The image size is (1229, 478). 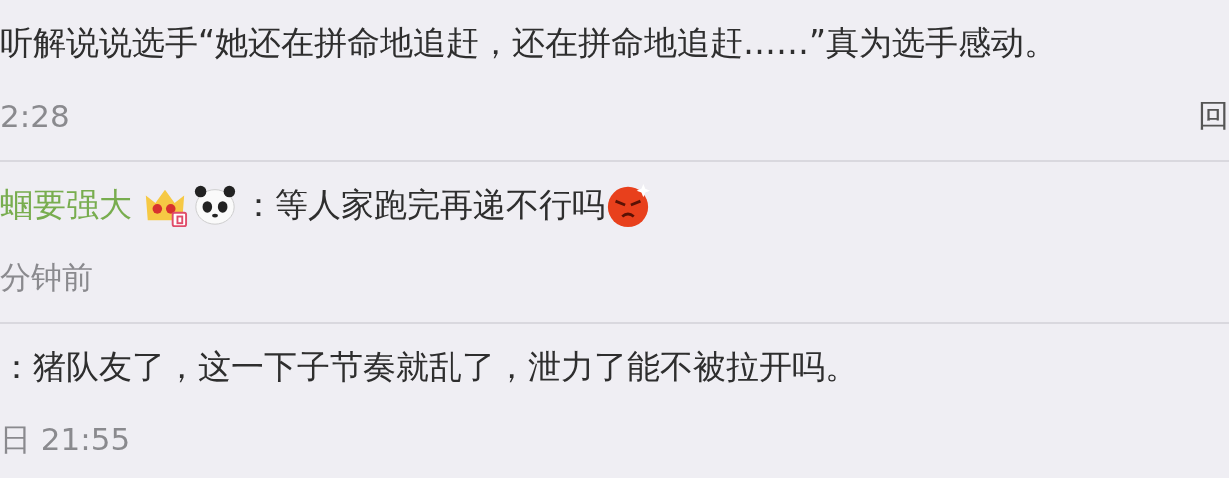 What do you see at coordinates (628, 205) in the screenshot?
I see `angry-face-icon` at bounding box center [628, 205].